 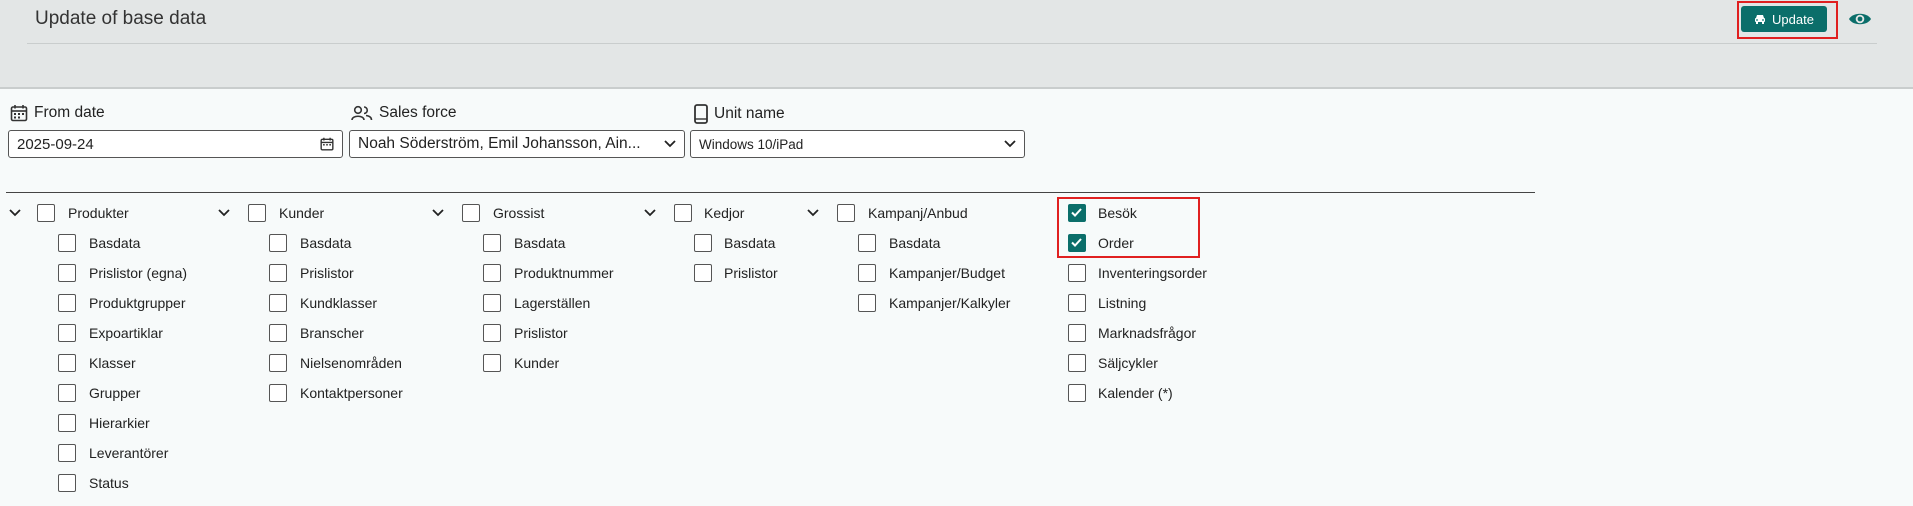 I want to click on from-date-value: 2025-09-24, so click(x=55, y=144).